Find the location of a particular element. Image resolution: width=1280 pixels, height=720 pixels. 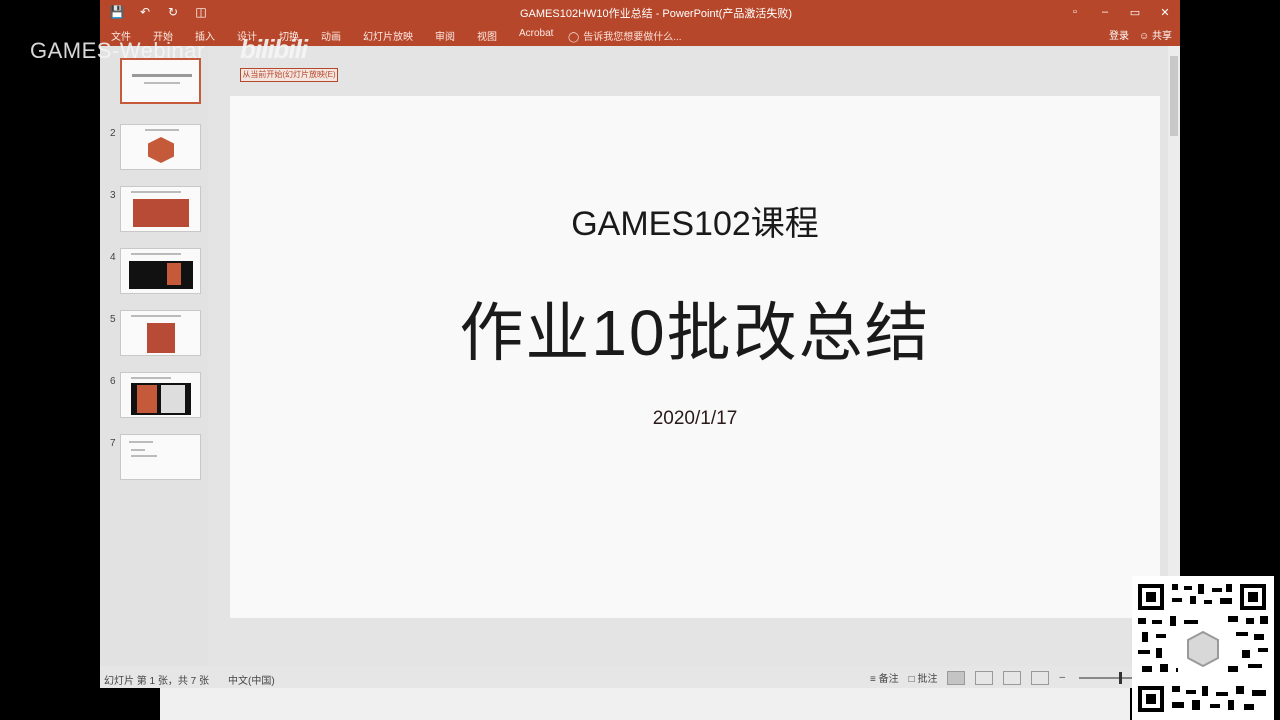

lightbulb-icon: ◯ is located at coordinates (574, 37).